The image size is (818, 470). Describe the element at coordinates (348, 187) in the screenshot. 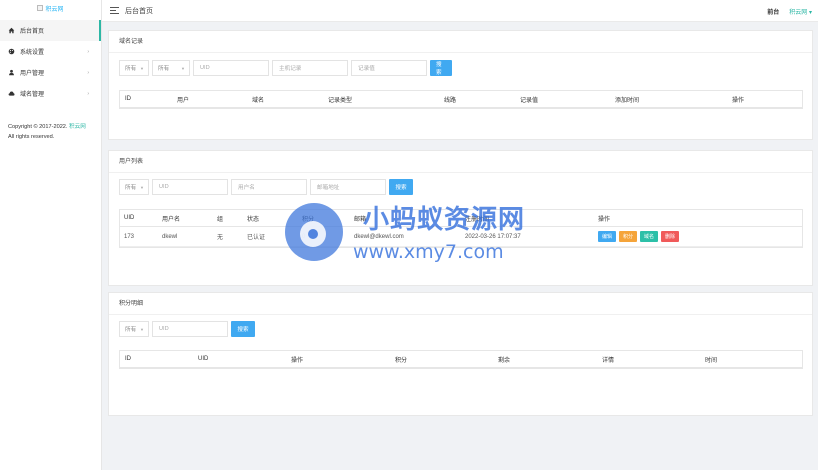

I see `users-email-input: 邮箱地址` at that location.